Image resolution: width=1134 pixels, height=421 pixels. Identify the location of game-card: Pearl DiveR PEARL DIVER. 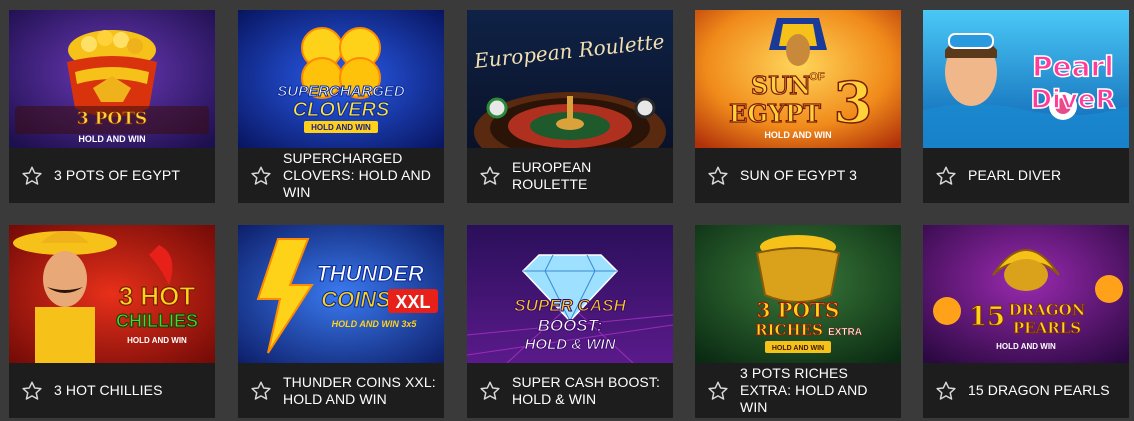
(1026, 106).